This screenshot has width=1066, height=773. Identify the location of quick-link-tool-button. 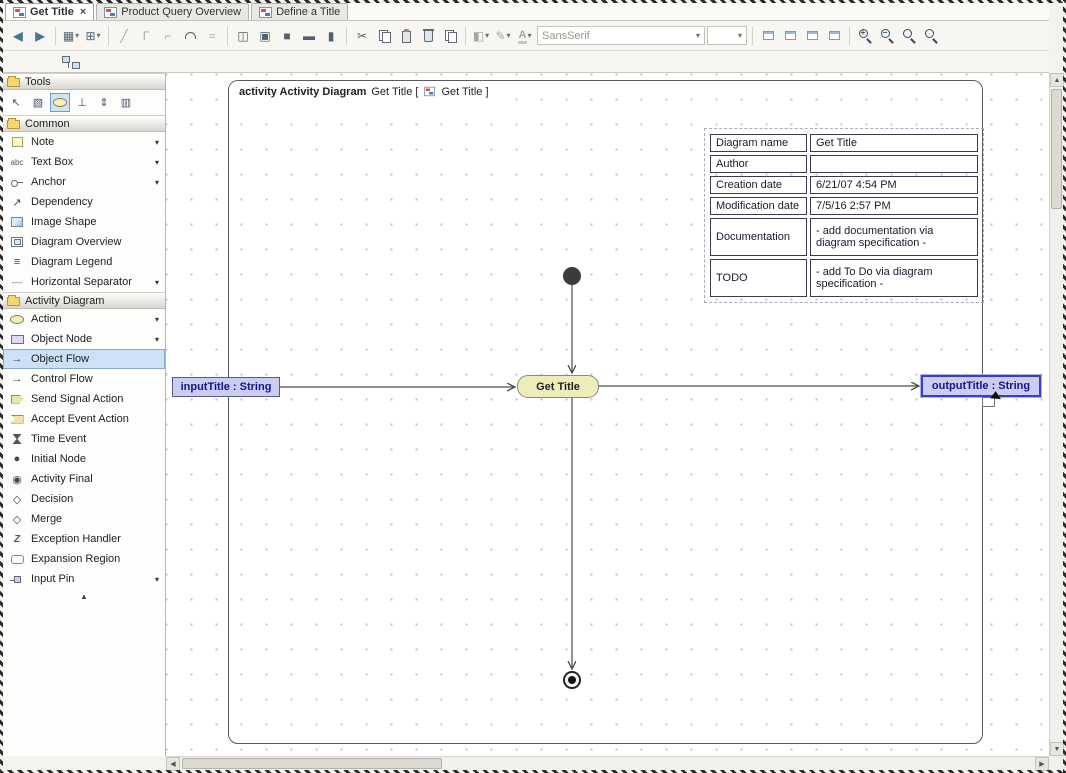
(60, 102).